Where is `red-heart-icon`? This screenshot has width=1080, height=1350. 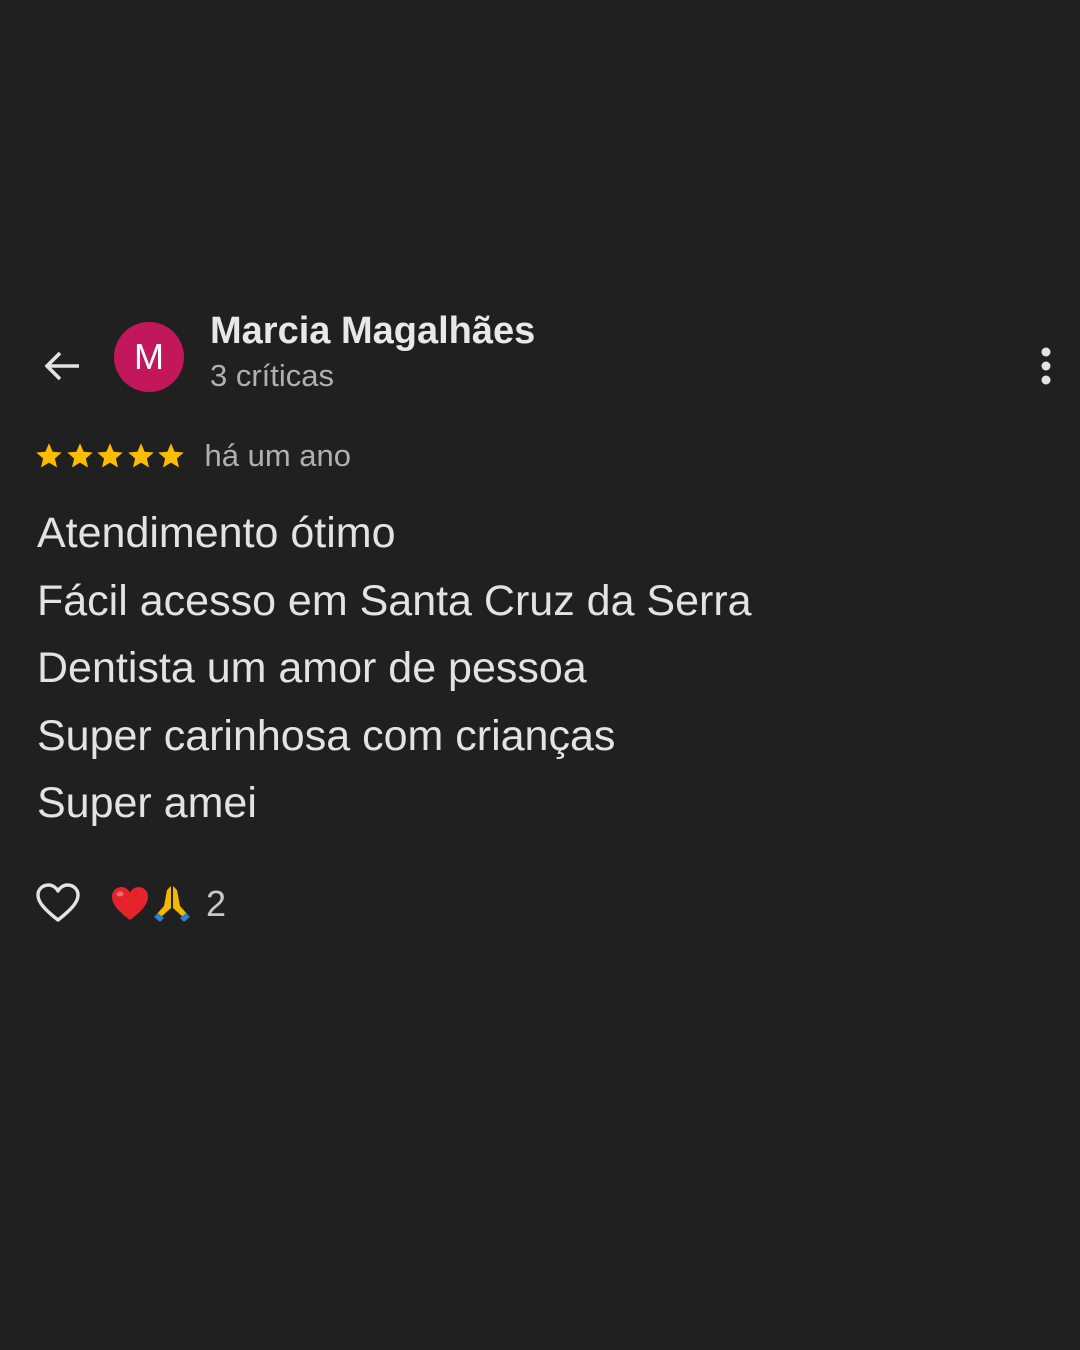
red-heart-icon is located at coordinates (130, 903).